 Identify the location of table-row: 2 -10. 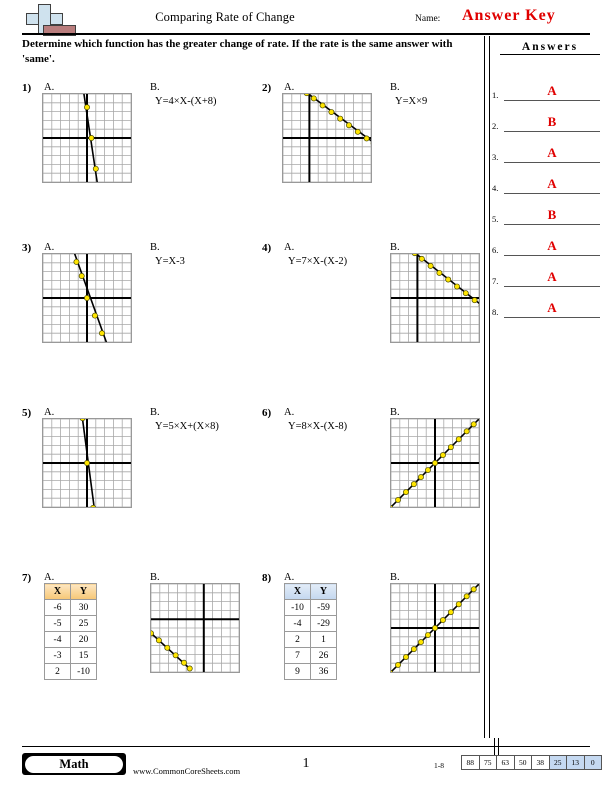
(70, 671).